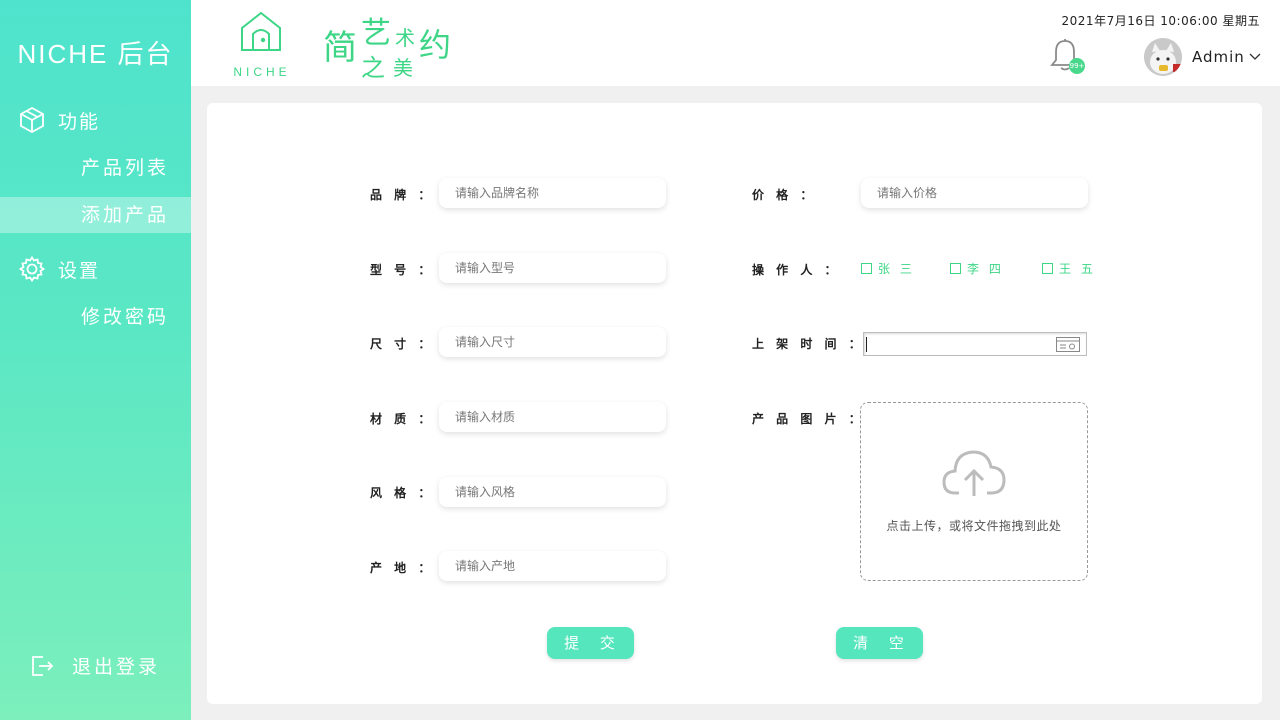 Image resolution: width=1280 pixels, height=720 pixels. I want to click on sidebar: NICHE 后台 功能 产品列表 添加产品 设置 修改密码 退出登录, so click(95, 360).